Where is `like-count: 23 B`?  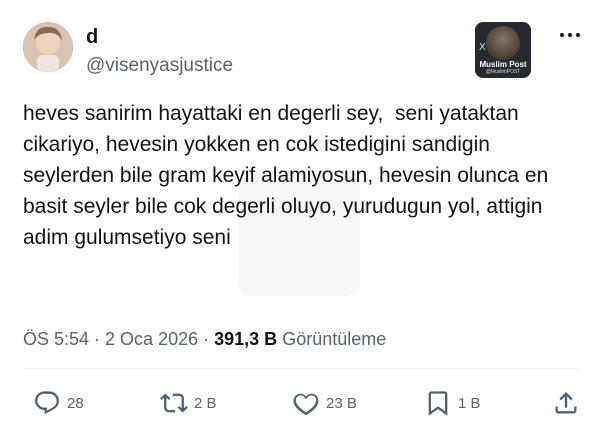
like-count: 23 B is located at coordinates (341, 403).